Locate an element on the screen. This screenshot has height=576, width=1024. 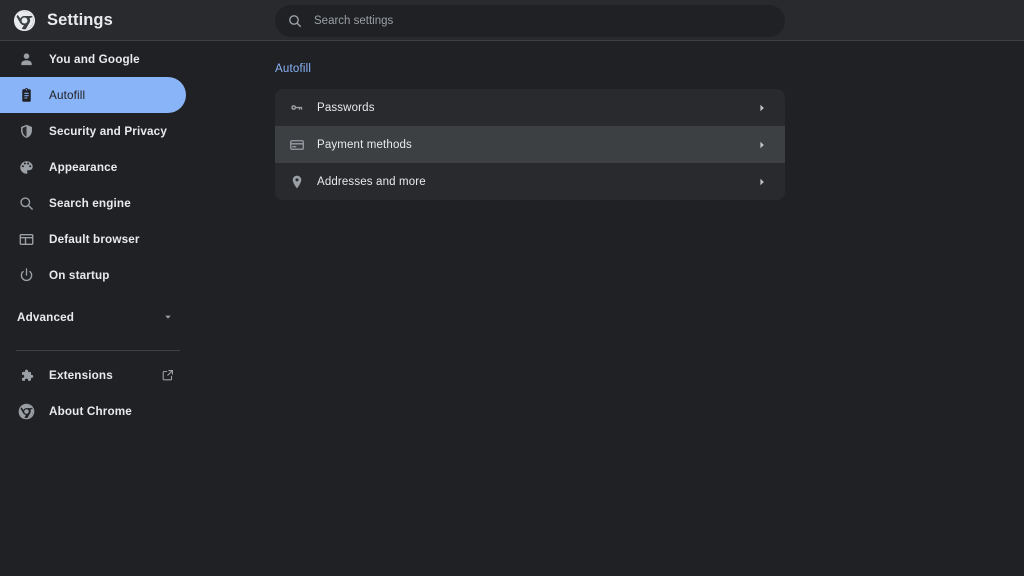
search-settings-box is located at coordinates (530, 21).